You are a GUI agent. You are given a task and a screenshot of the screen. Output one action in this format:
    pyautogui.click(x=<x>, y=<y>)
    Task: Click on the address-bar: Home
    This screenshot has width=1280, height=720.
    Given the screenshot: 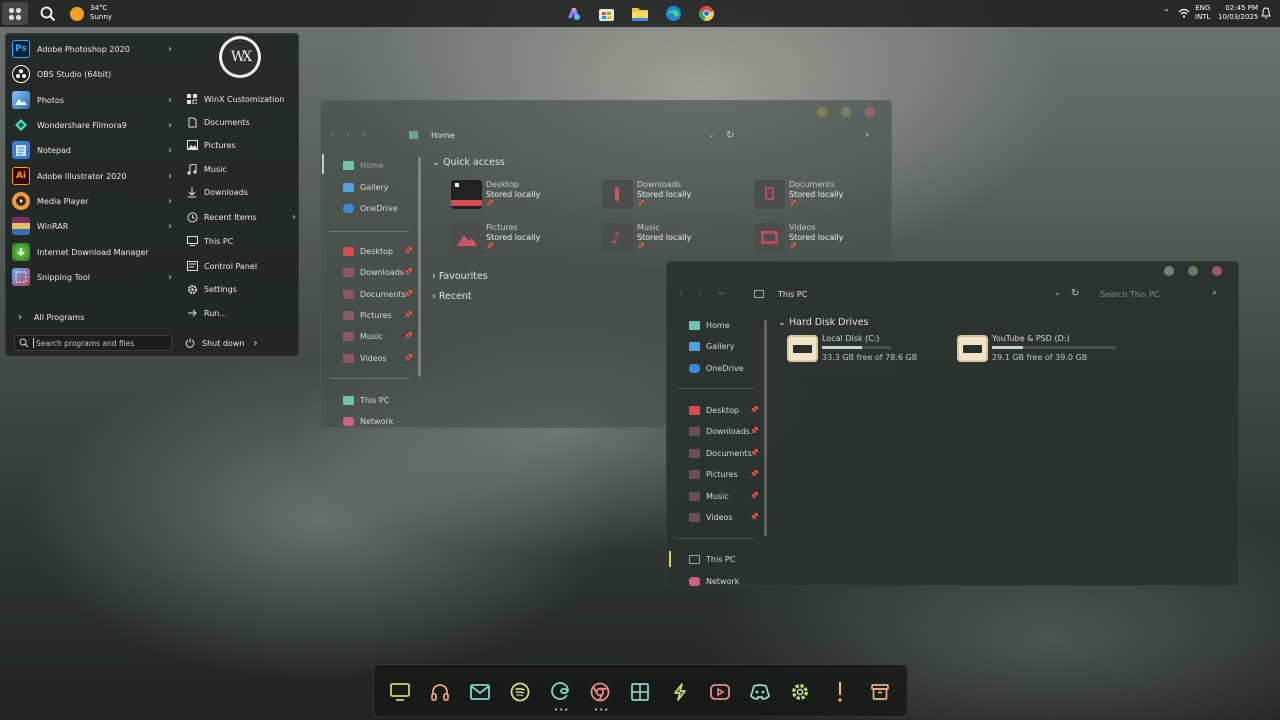 What is the action you would take?
    pyautogui.click(x=443, y=135)
    